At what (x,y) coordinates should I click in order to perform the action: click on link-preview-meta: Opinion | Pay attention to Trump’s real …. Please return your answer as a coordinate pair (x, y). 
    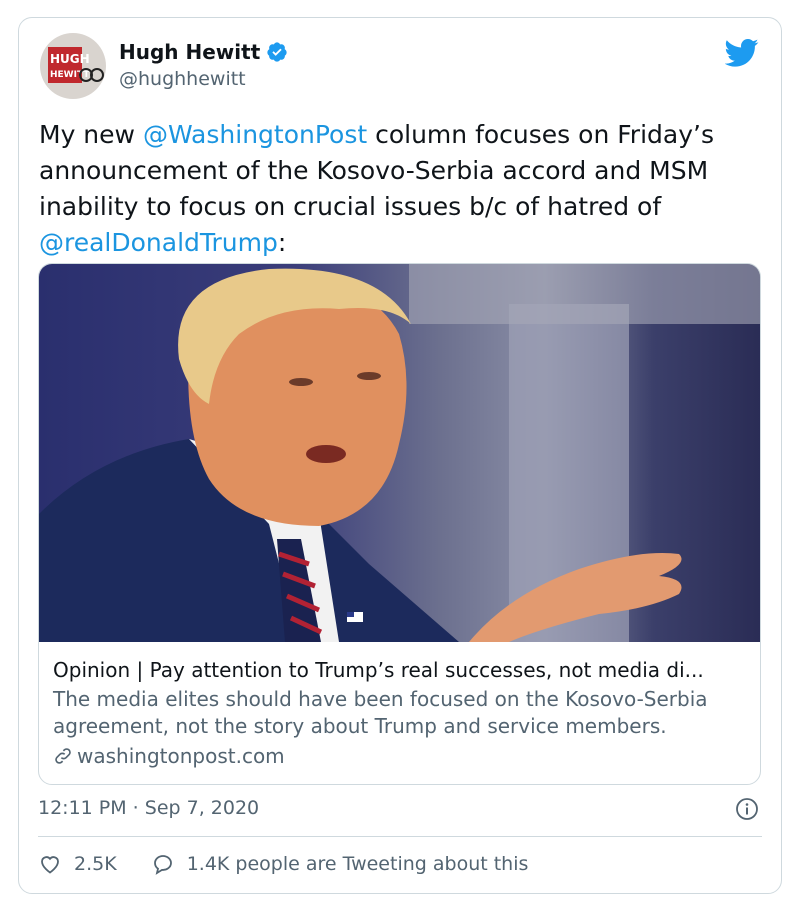
    Looking at the image, I should click on (398, 713).